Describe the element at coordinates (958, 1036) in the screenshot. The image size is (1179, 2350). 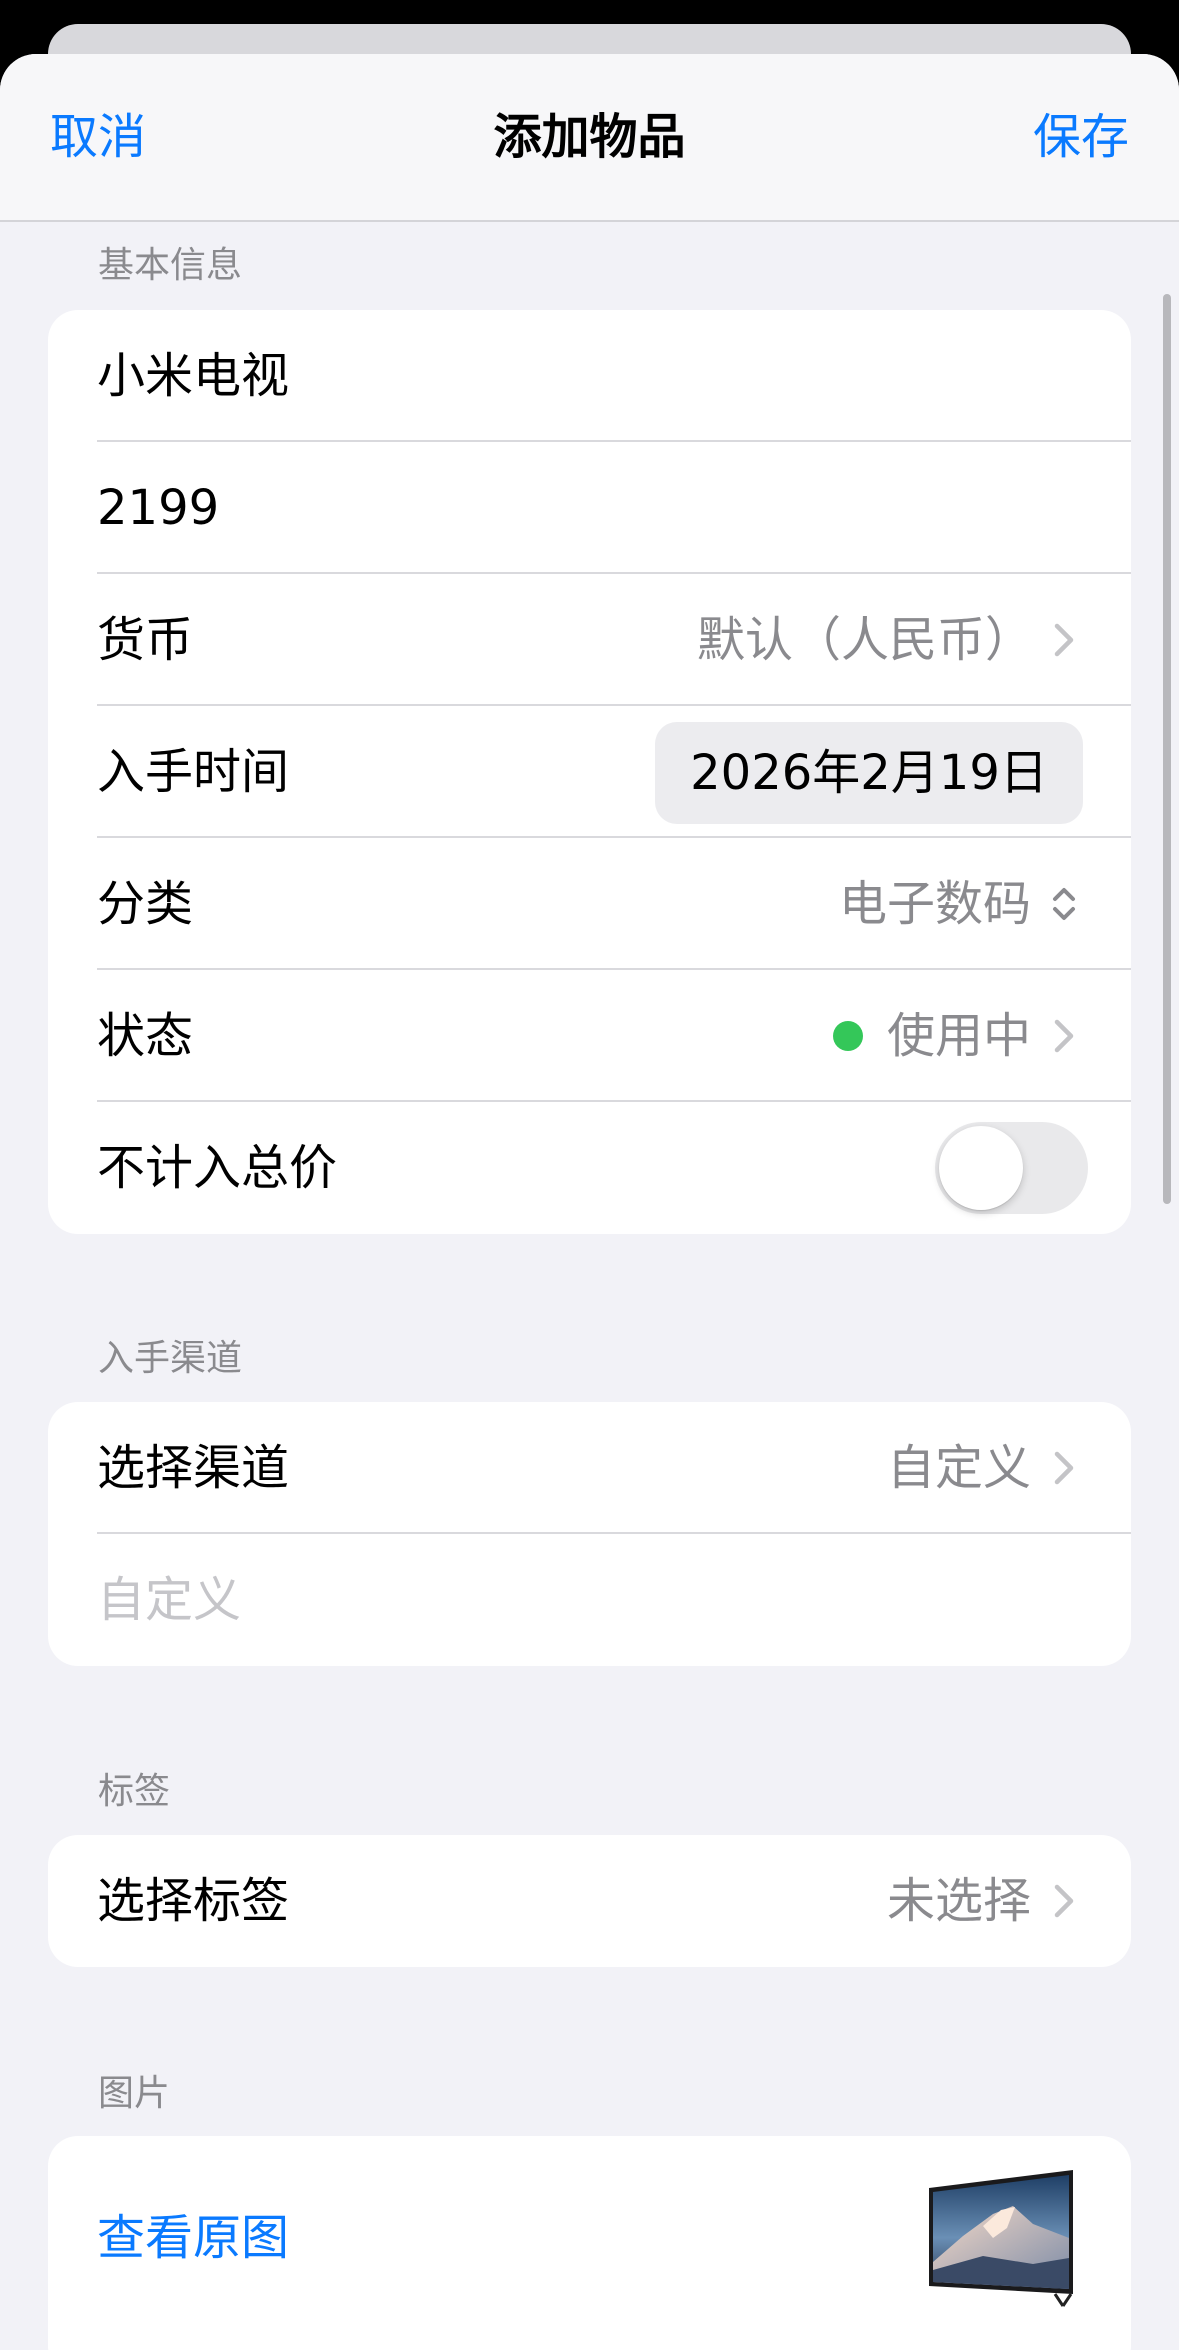
I see `status-value: 使用中` at that location.